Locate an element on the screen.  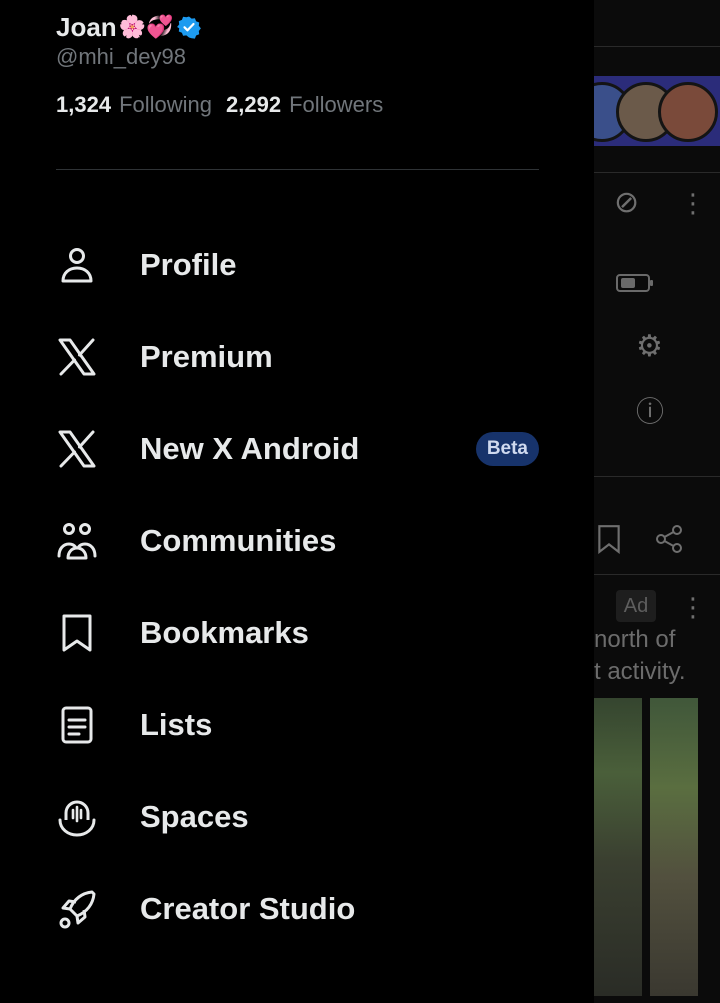
follow-stats: 1,324 Following 2,292 Followers is located at coordinates (297, 105).